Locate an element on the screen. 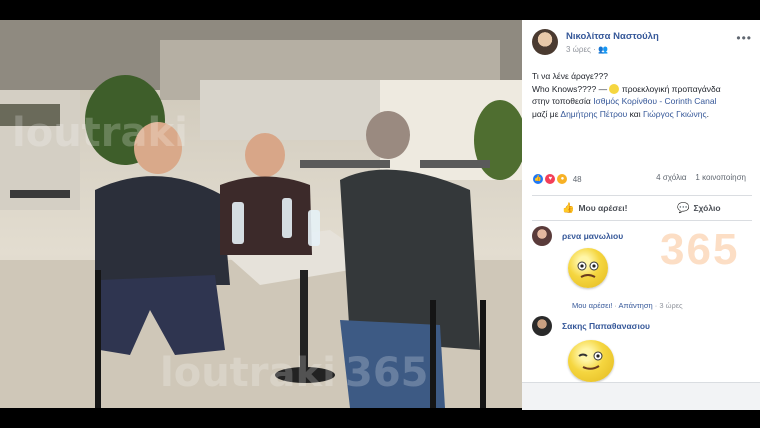 The image size is (760, 428). location-link: Ισθμός Κορίνθου - Corinth Canal is located at coordinates (654, 101).